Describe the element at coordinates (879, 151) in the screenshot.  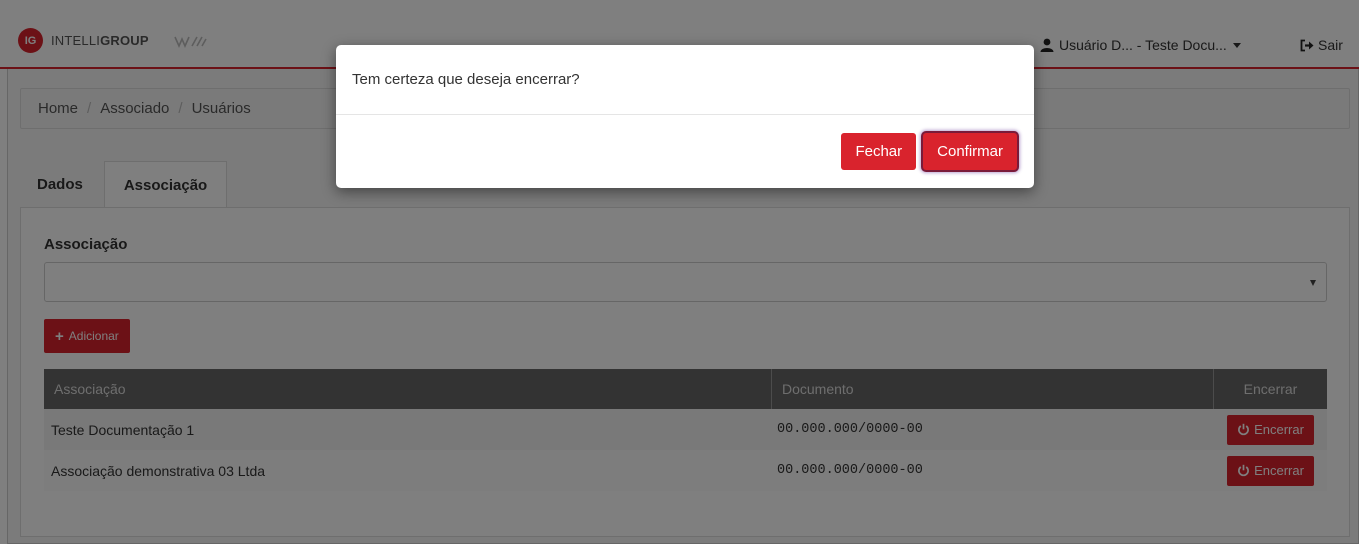
I see `close-button: Fechar` at that location.